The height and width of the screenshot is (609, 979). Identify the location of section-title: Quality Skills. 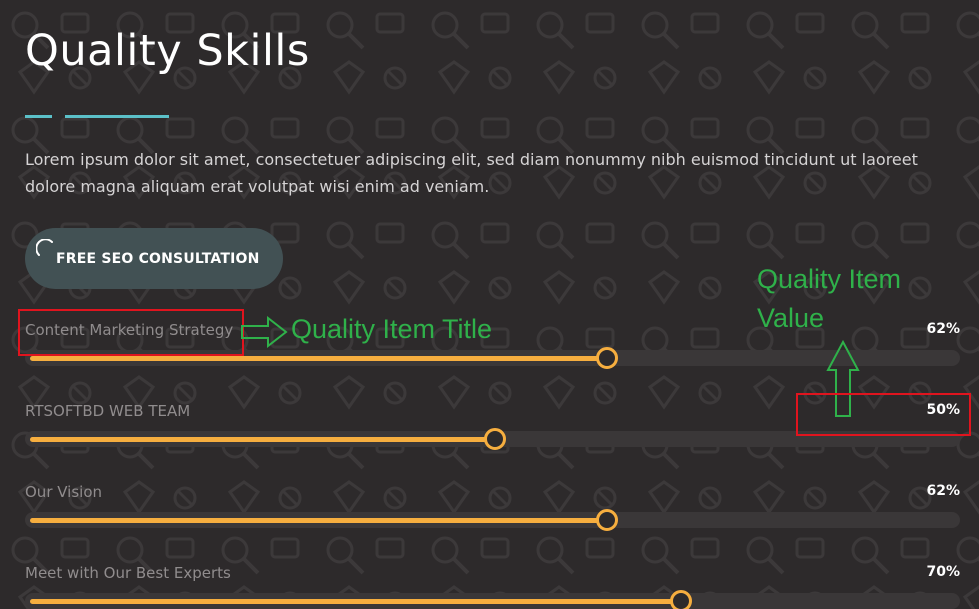
(167, 51).